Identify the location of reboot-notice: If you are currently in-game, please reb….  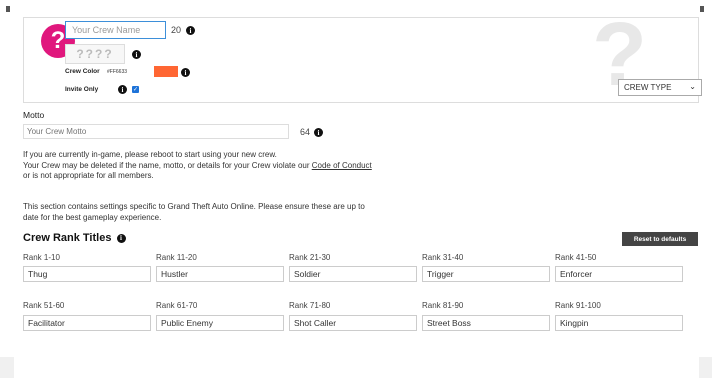
(197, 165).